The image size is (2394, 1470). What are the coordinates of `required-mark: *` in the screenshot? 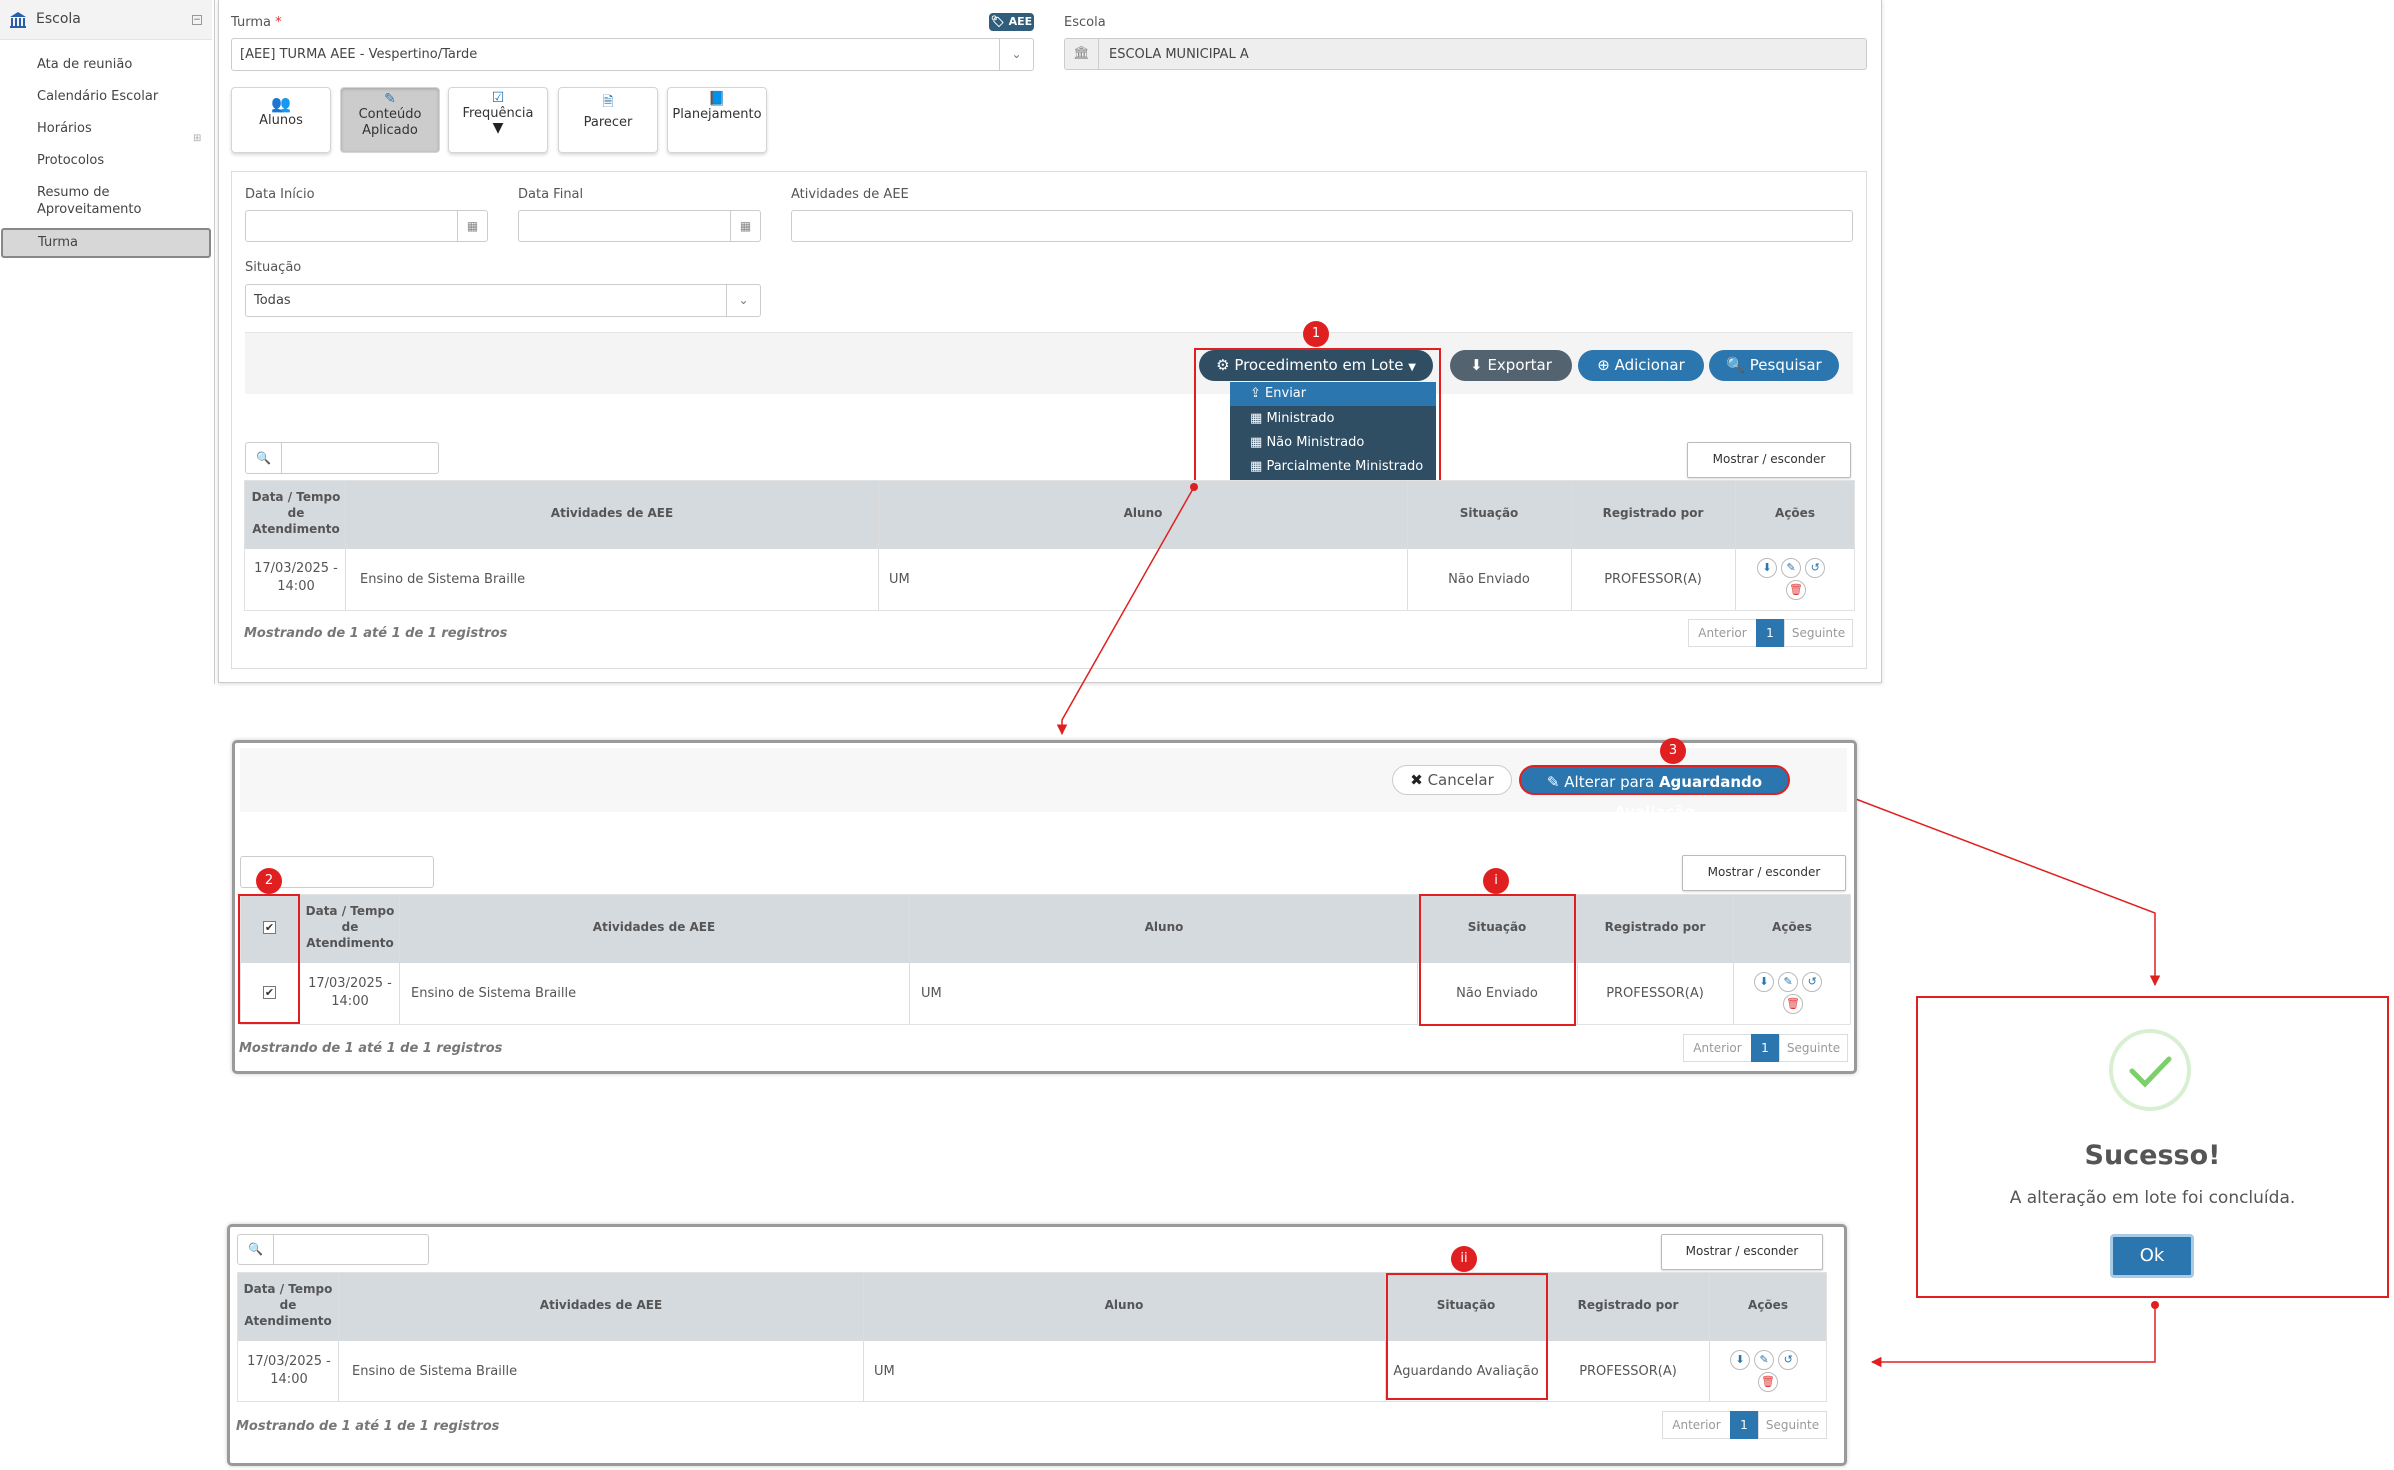 It's located at (278, 22).